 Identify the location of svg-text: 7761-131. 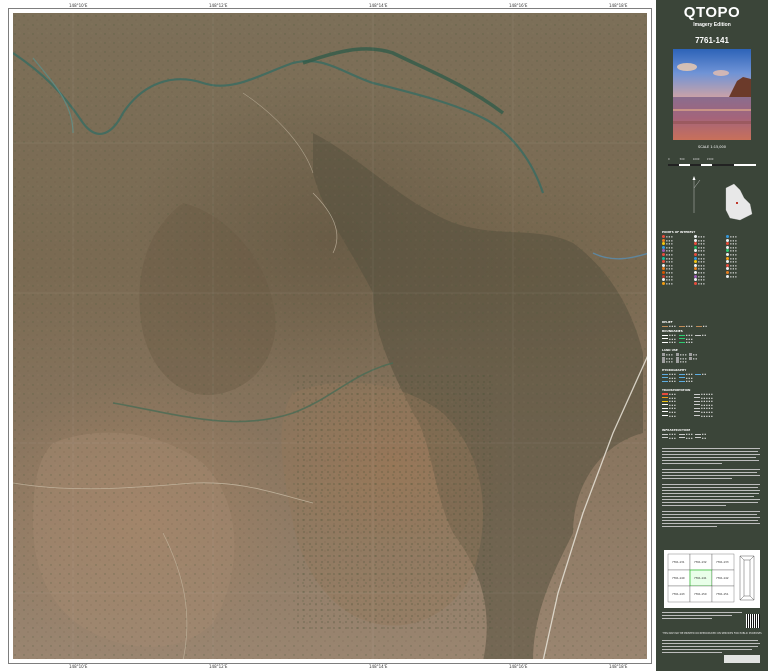
(678, 562).